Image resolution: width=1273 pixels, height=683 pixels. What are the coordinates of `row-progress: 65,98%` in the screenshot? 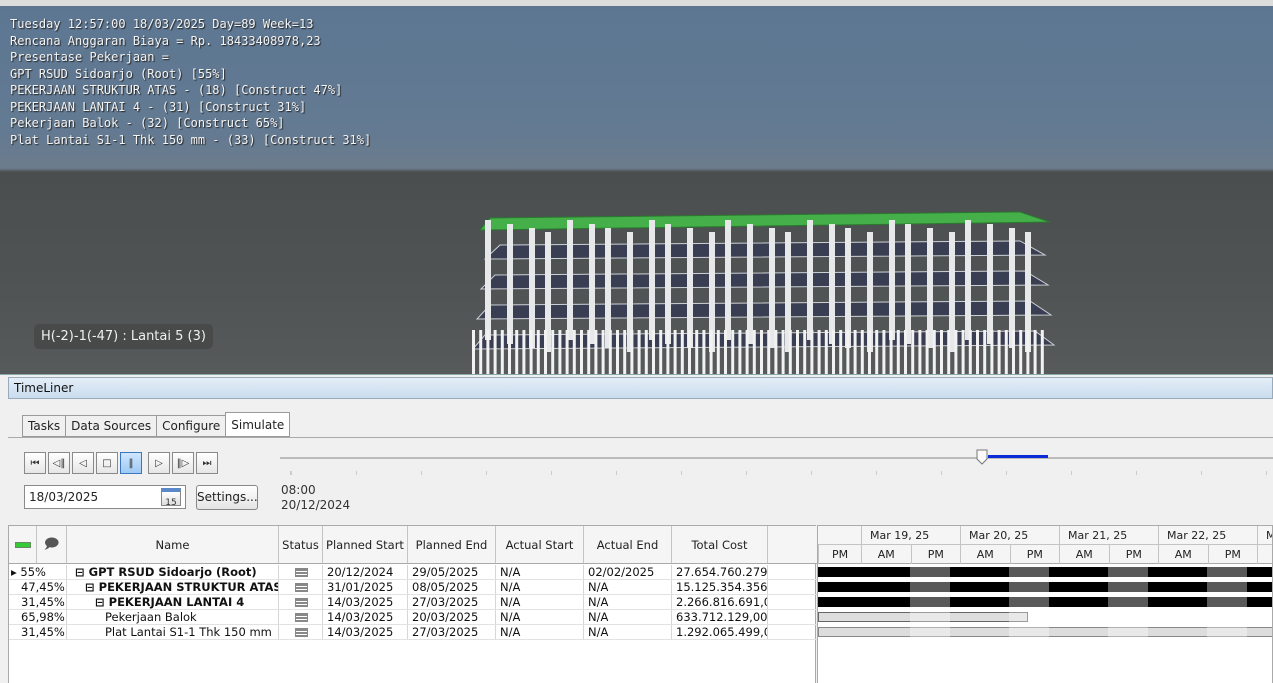 It's located at (38, 617).